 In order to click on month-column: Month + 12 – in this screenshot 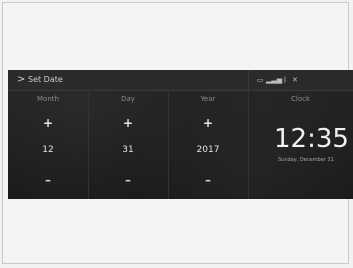, I will do `click(48, 144)`.